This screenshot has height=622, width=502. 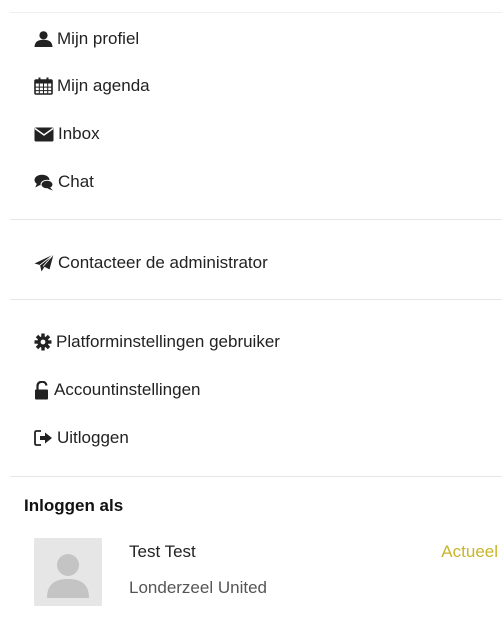 I want to click on menu-item-chat: Chat, so click(x=64, y=182).